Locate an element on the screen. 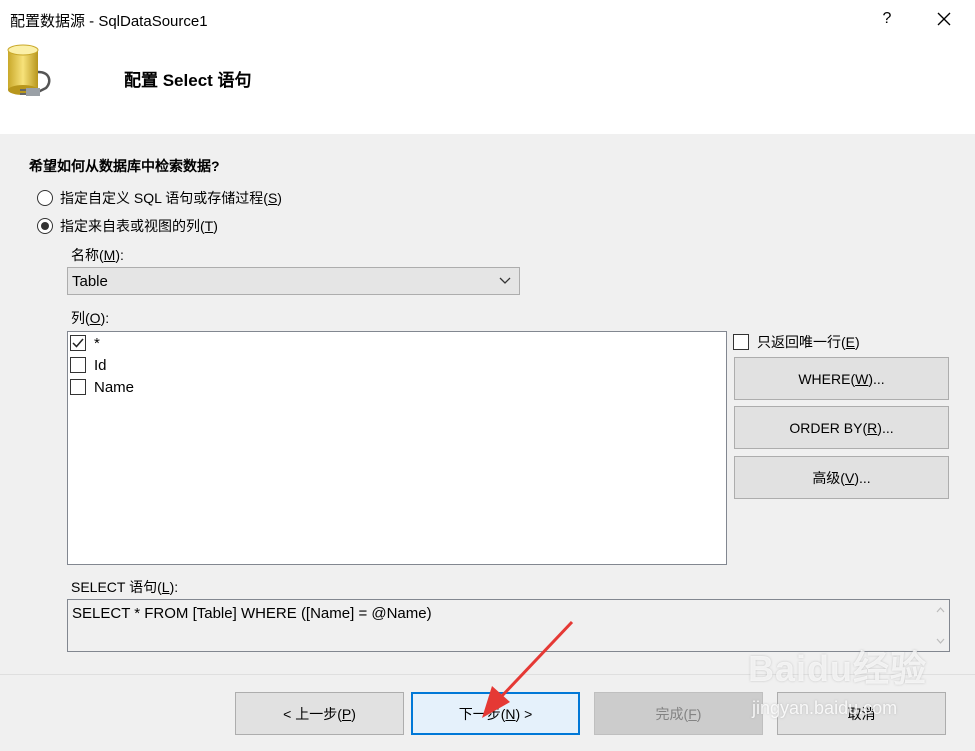 The image size is (975, 751). help-button: ? is located at coordinates (887, 19).